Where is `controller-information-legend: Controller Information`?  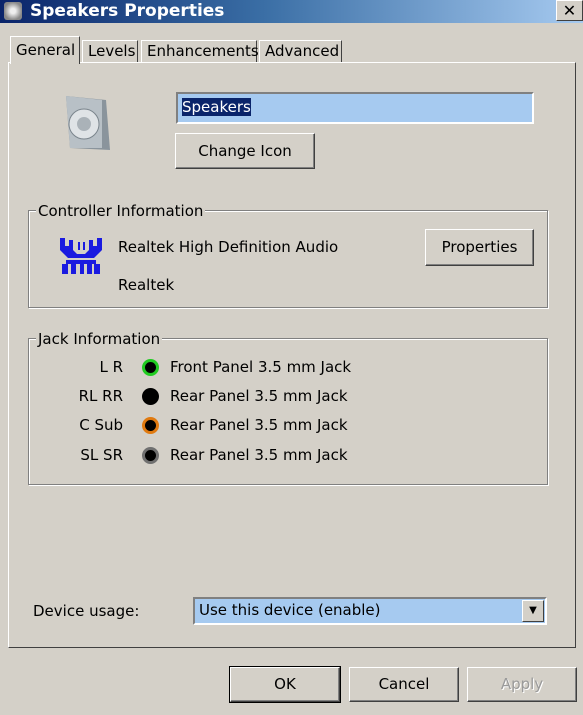 controller-information-legend: Controller Information is located at coordinates (121, 211).